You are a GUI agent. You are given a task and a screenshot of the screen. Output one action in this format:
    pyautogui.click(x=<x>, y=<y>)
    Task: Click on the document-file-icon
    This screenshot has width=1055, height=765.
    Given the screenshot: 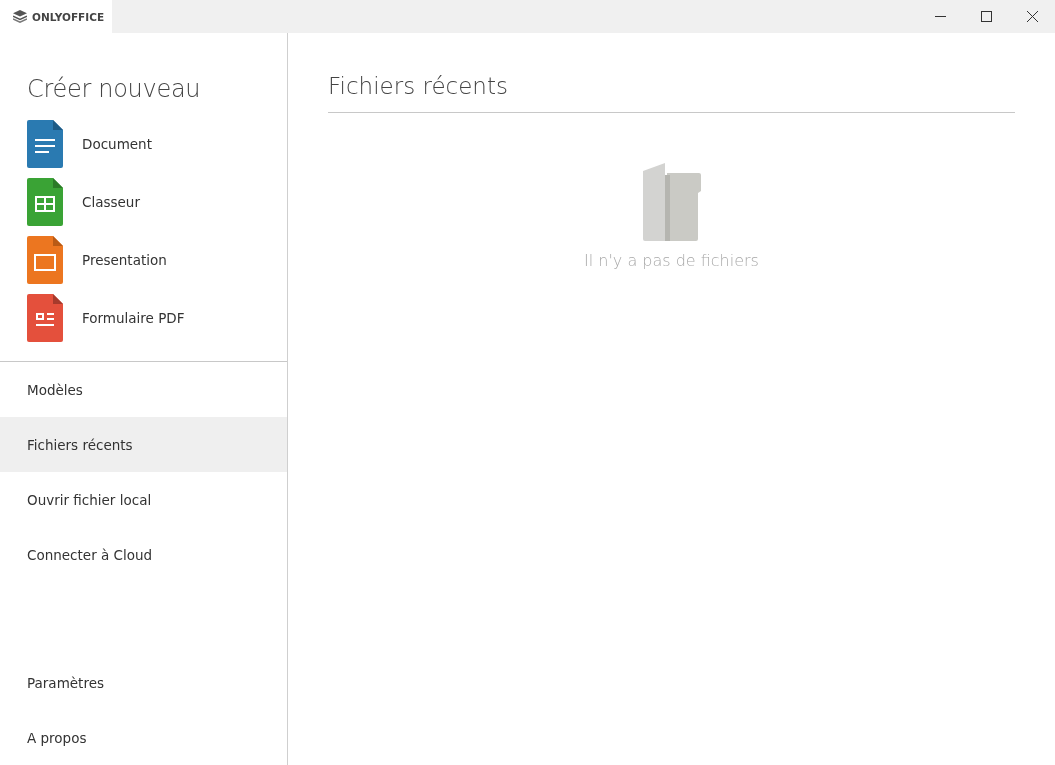 What is the action you would take?
    pyautogui.click(x=45, y=144)
    